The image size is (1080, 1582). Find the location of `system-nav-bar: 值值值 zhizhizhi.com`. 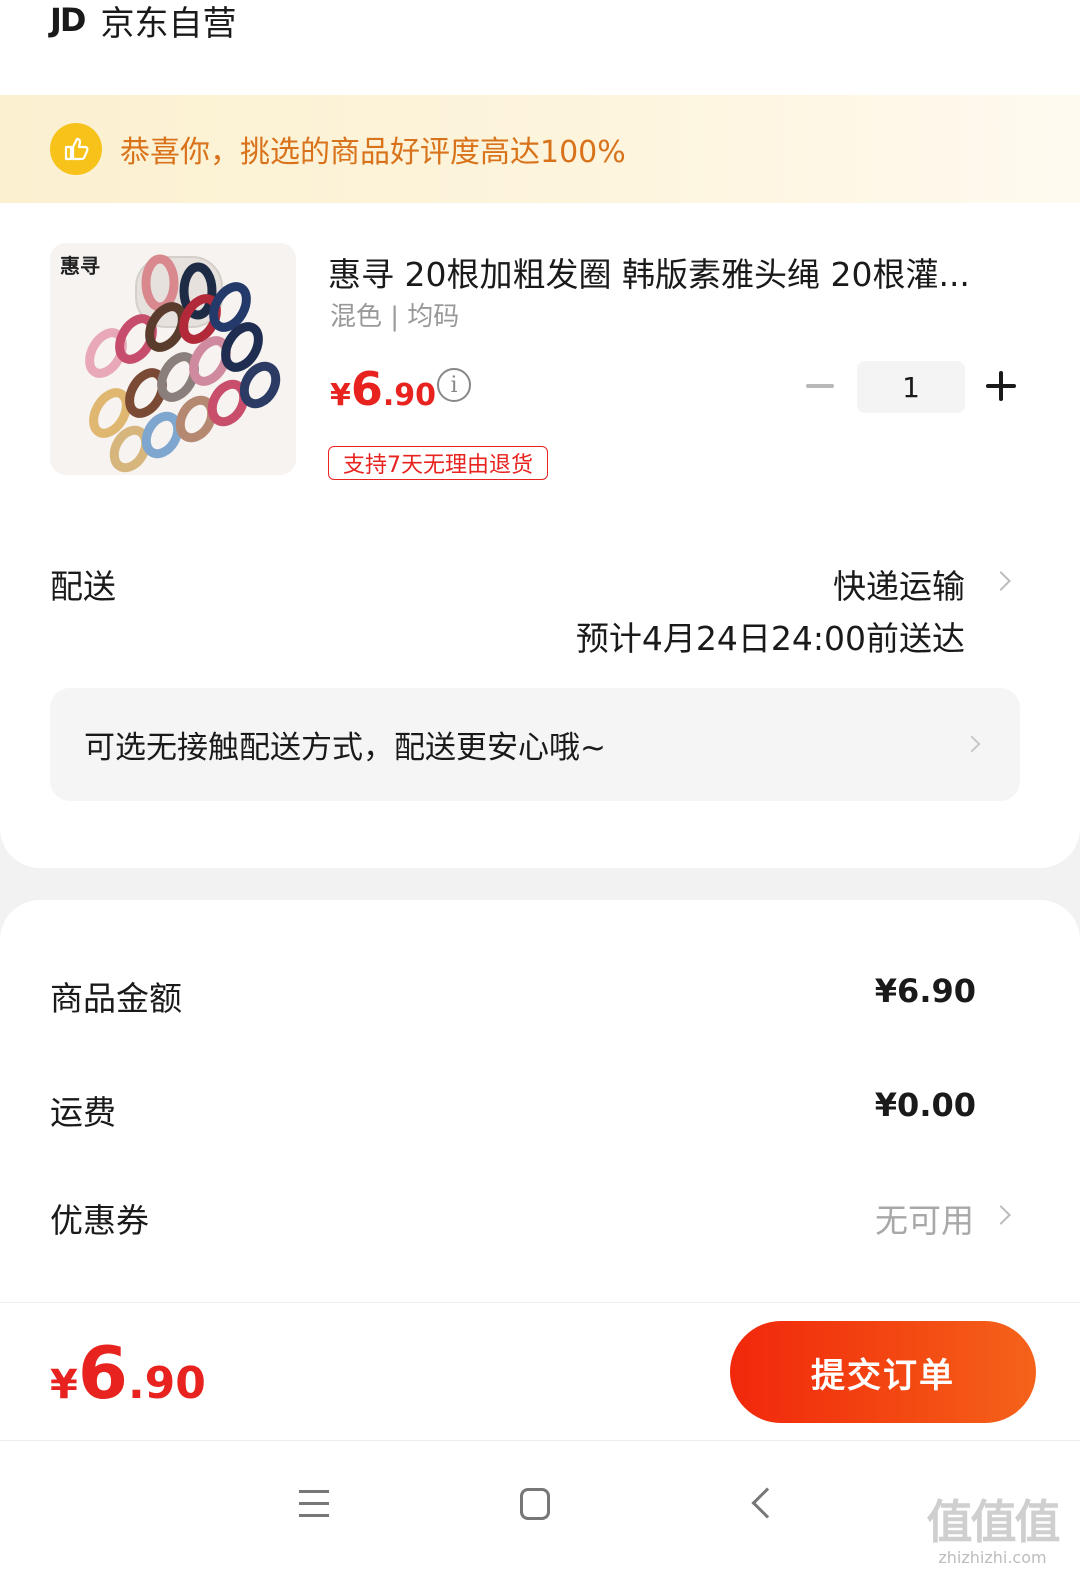

system-nav-bar: 值值值 zhizhizhi.com is located at coordinates (540, 1511).